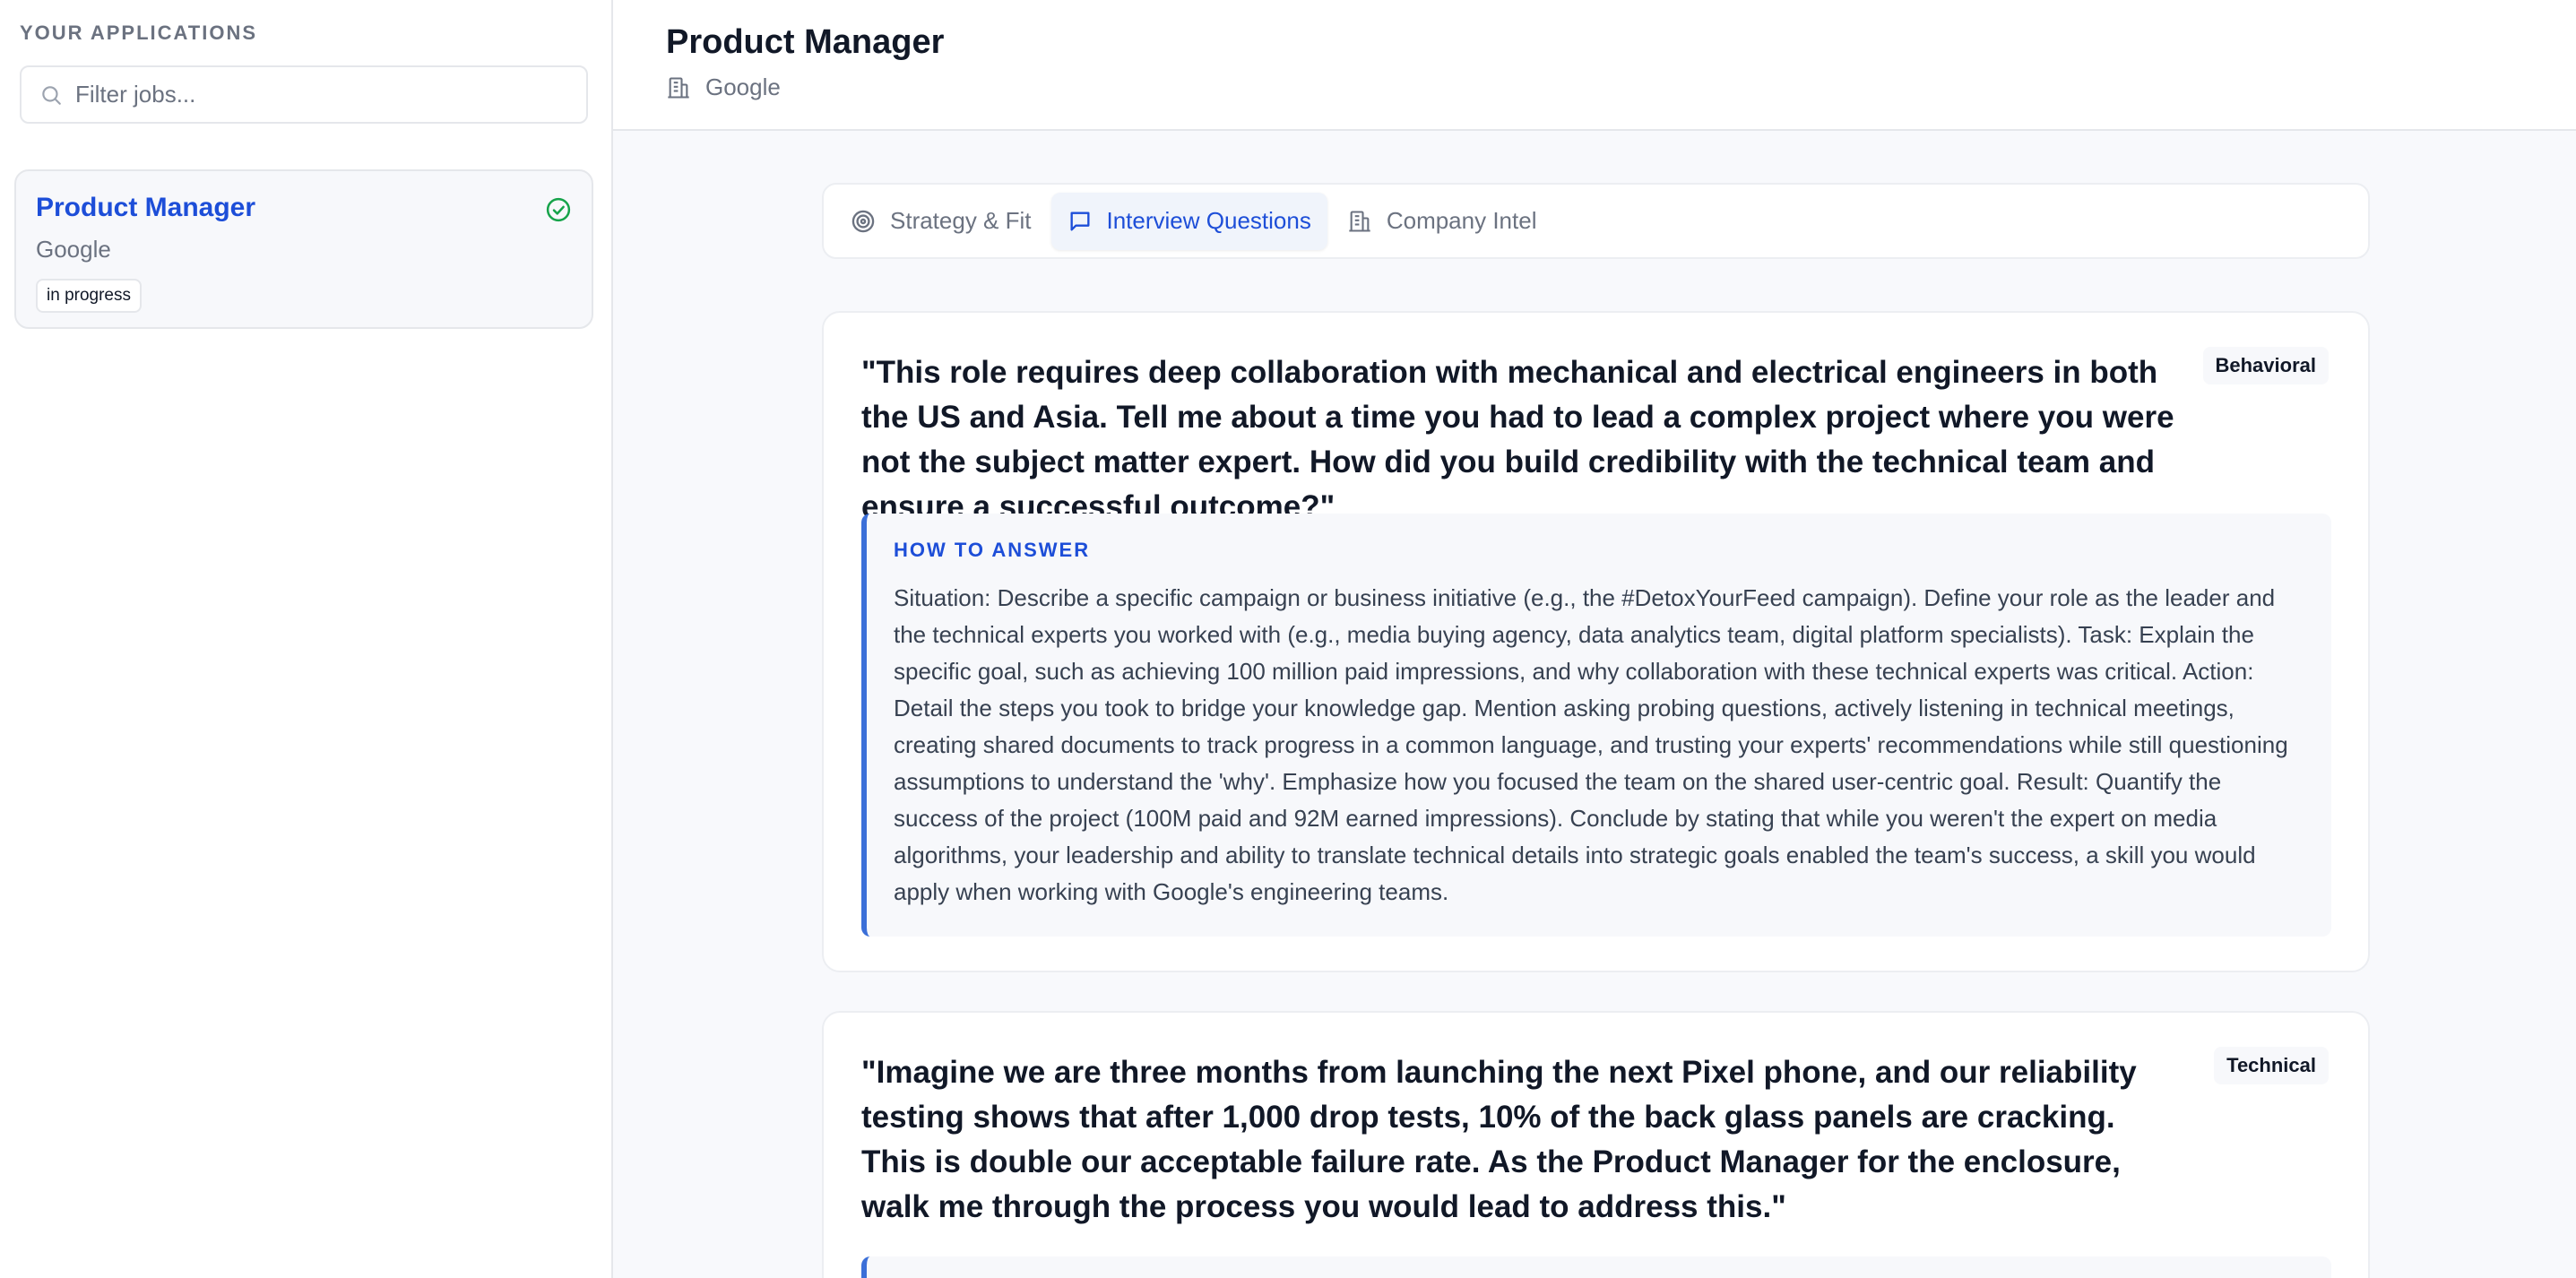  I want to click on job-title: Product Manager, so click(146, 207).